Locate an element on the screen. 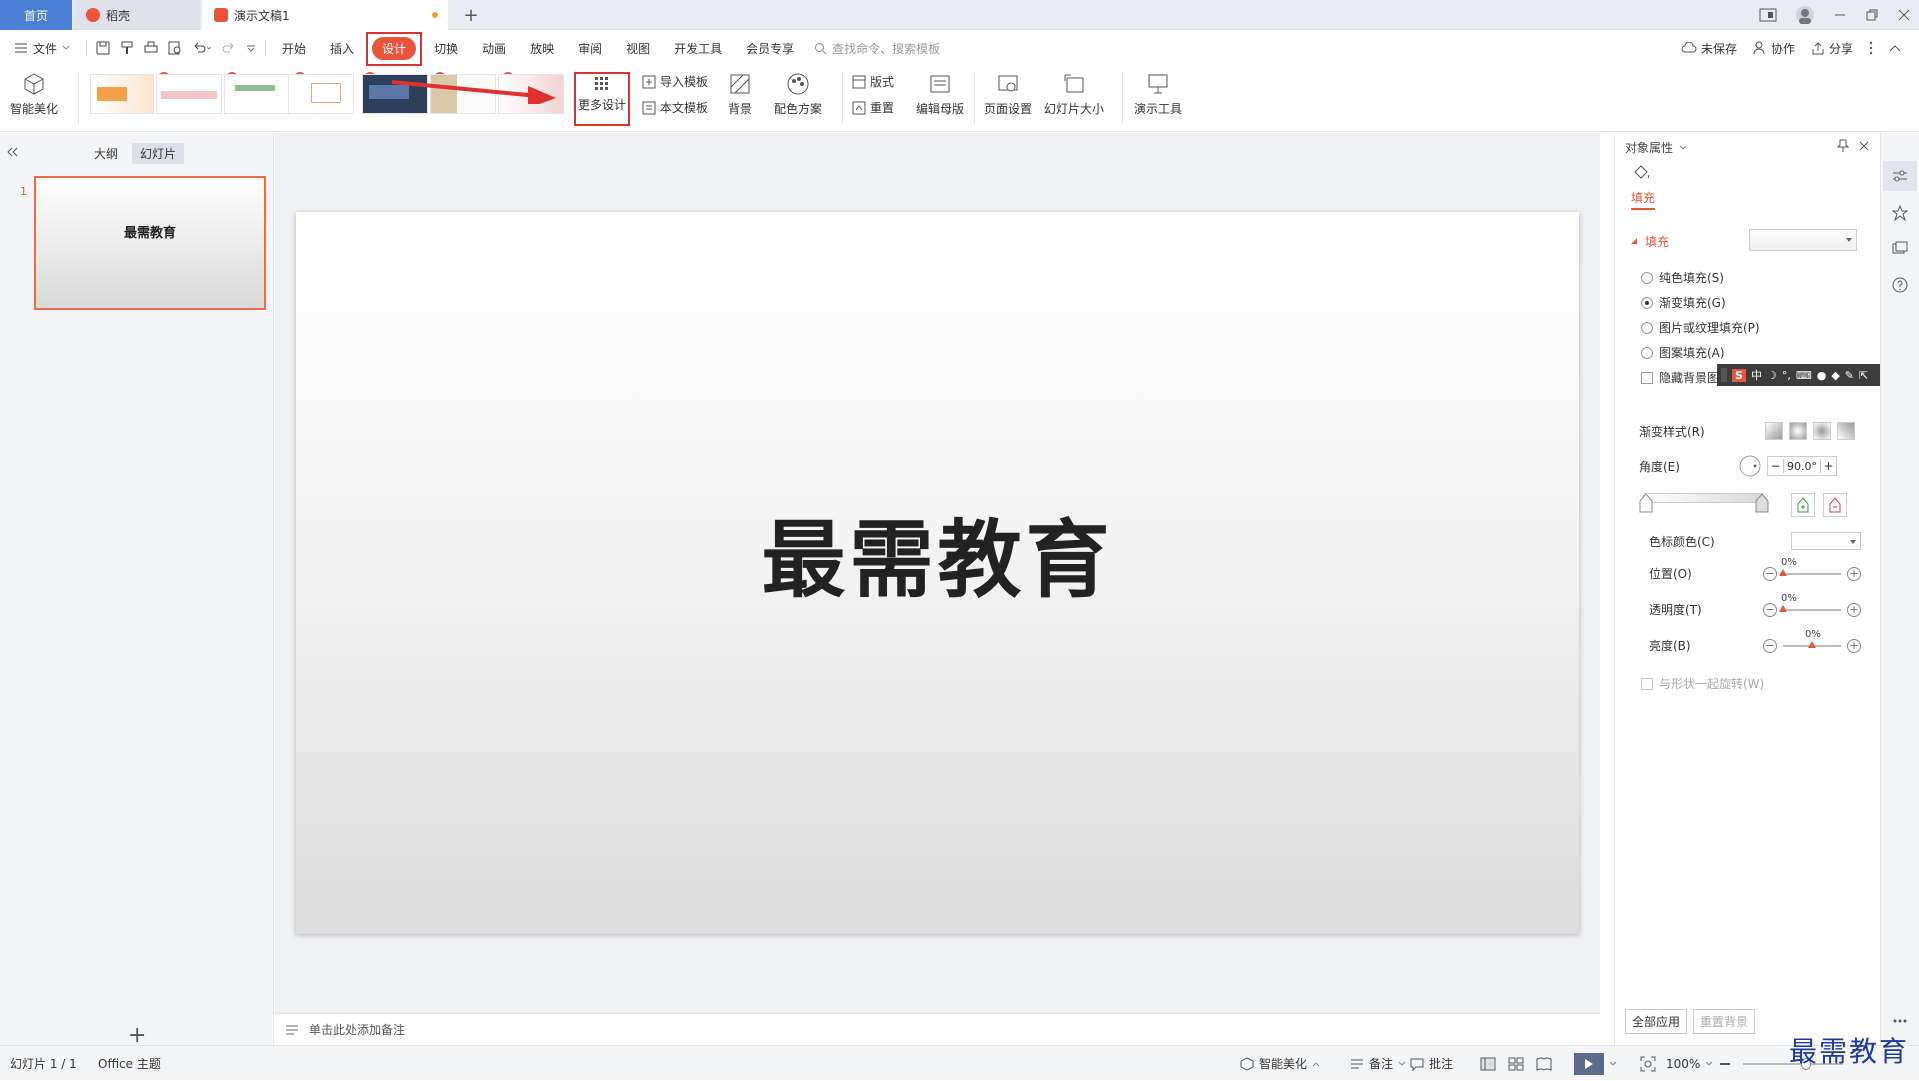 Image resolution: width=1919 pixels, height=1081 pixels. gradient-stop-right-icon is located at coordinates (1762, 503).